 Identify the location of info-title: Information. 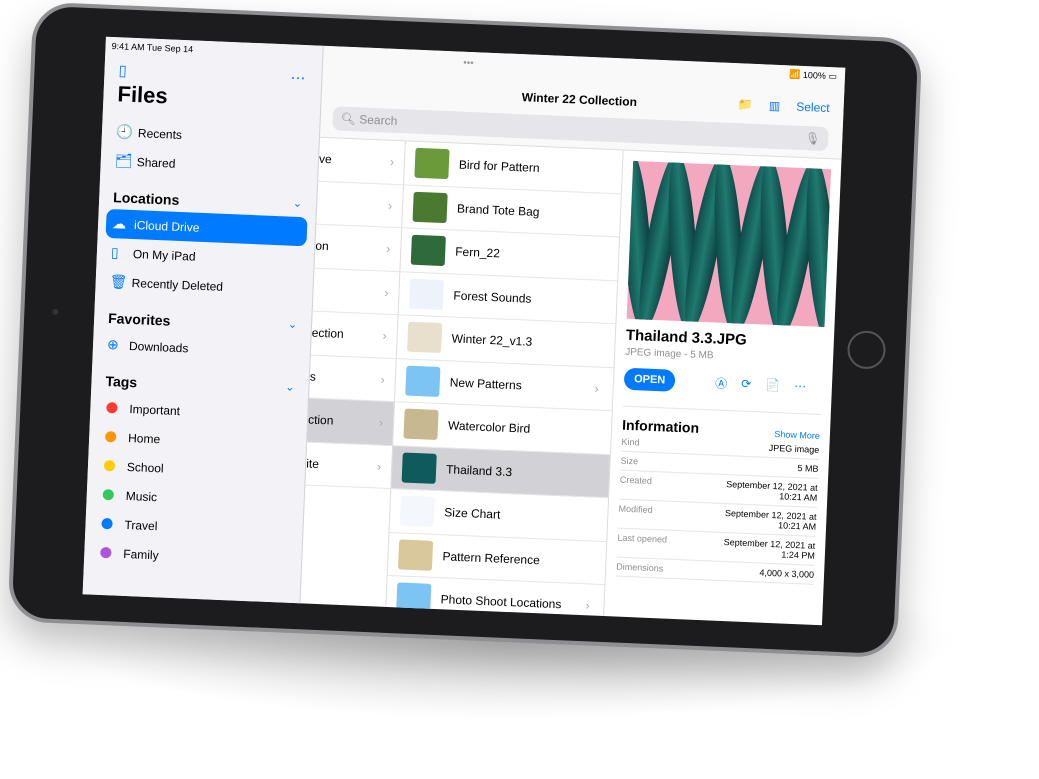
(660, 426).